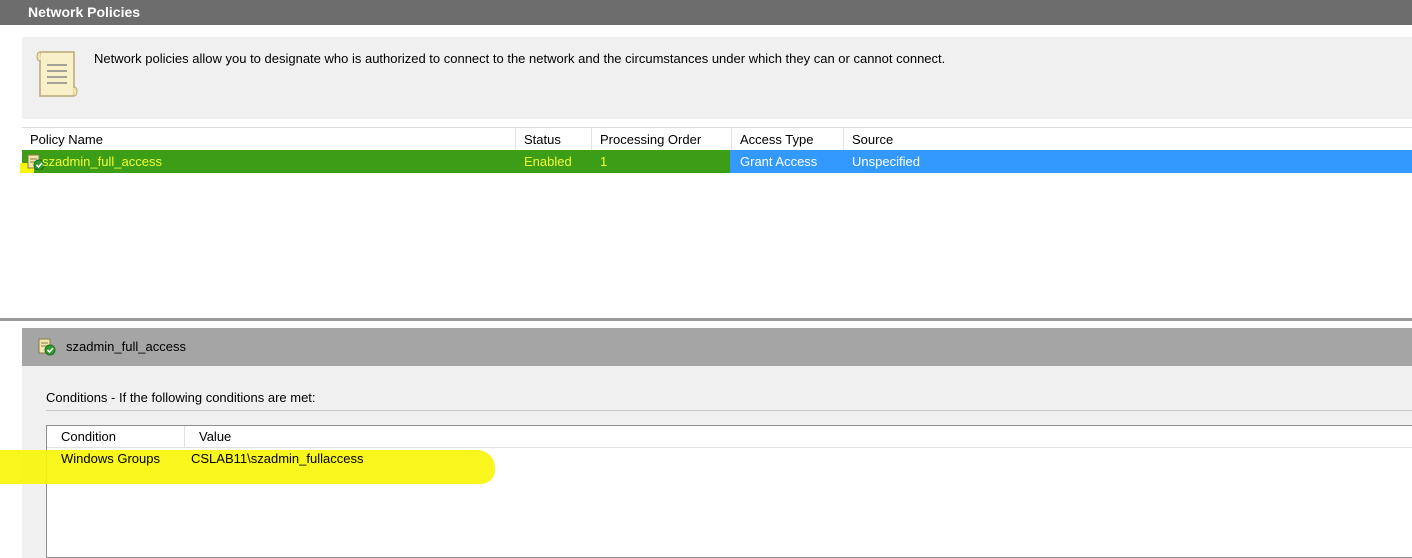 The height and width of the screenshot is (558, 1412). Describe the element at coordinates (729, 410) in the screenshot. I see `conditions-divider` at that location.